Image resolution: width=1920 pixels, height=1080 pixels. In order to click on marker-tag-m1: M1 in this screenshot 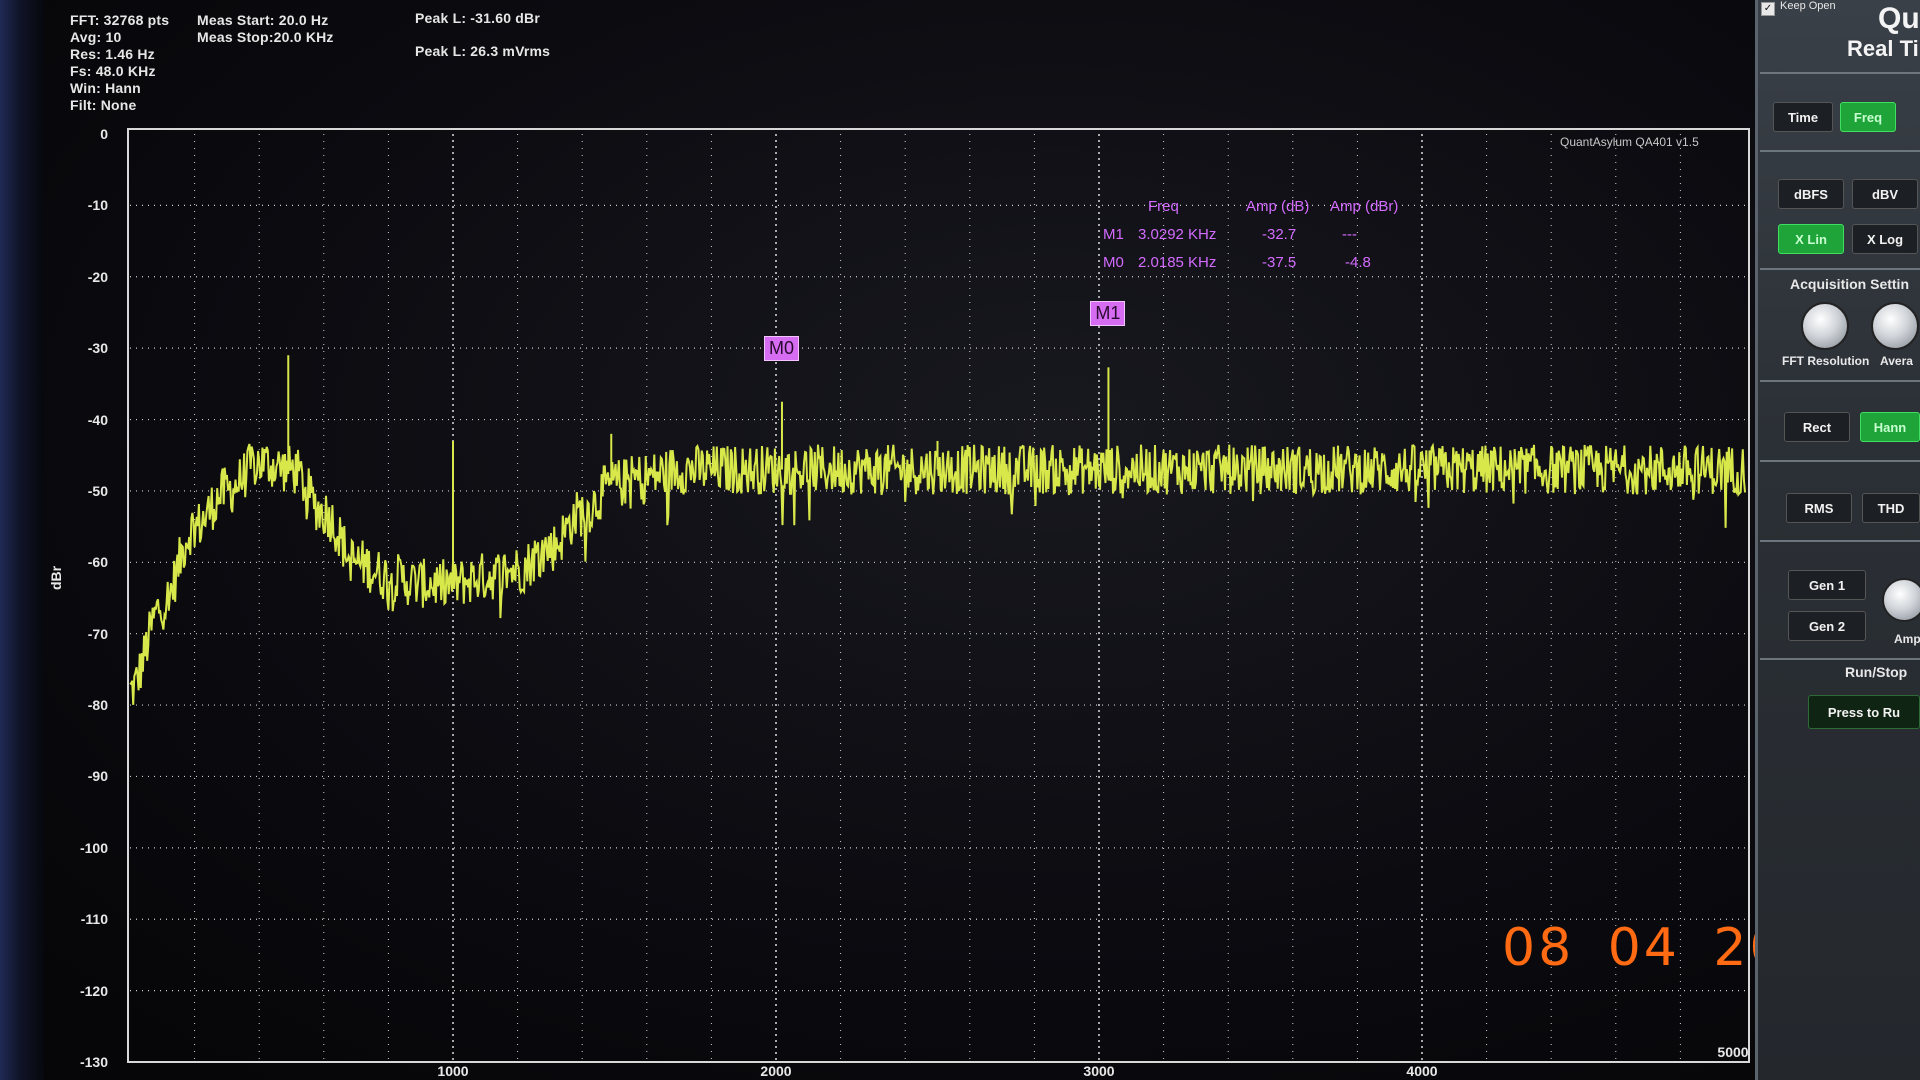, I will do `click(1108, 314)`.